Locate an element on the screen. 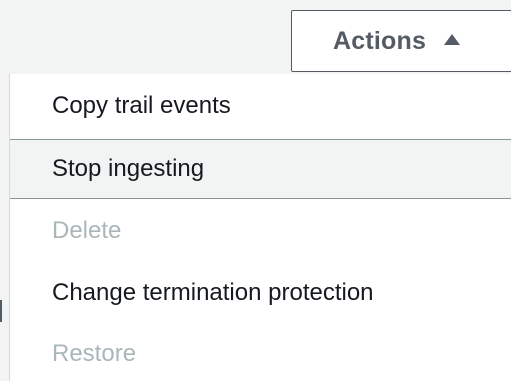 This screenshot has width=511, height=381. edge-marker is located at coordinates (1, 311).